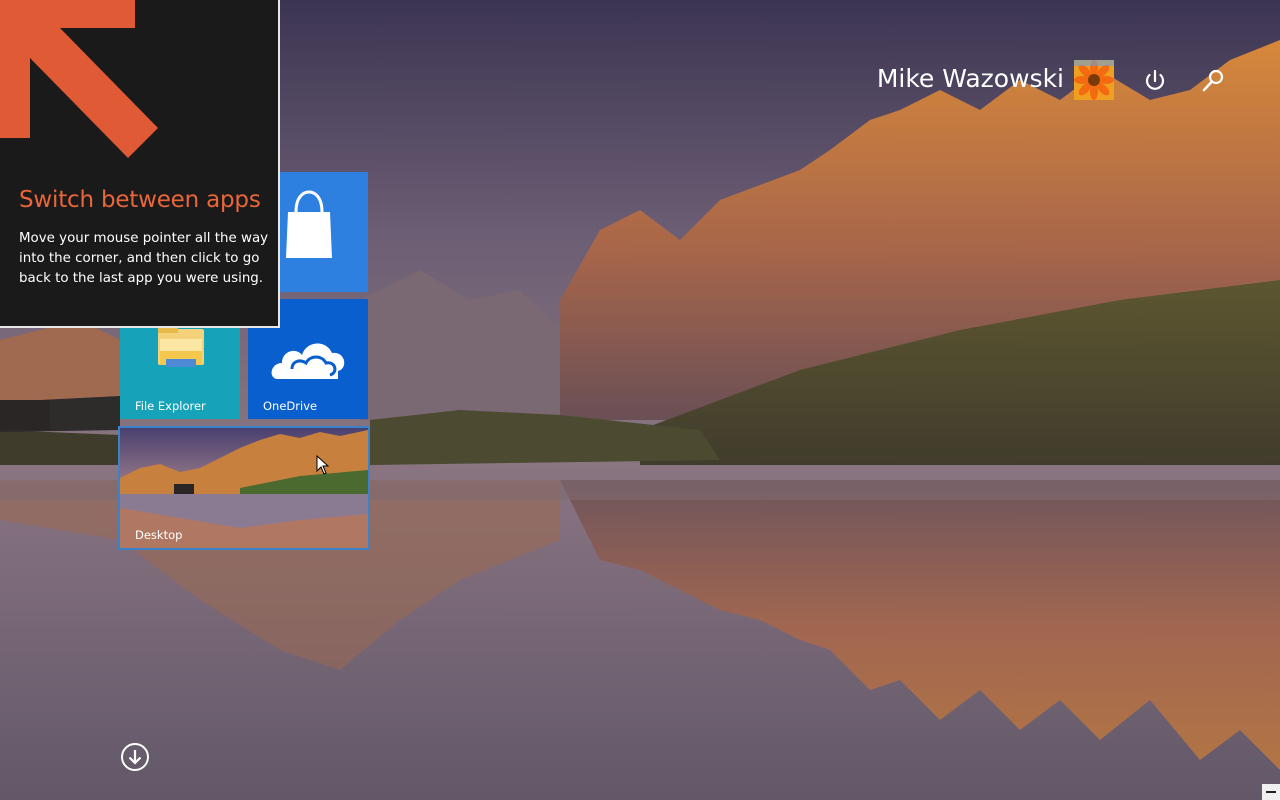 The width and height of the screenshot is (1280, 800). Describe the element at coordinates (140, 200) in the screenshot. I see `tip-title: Switch between apps` at that location.